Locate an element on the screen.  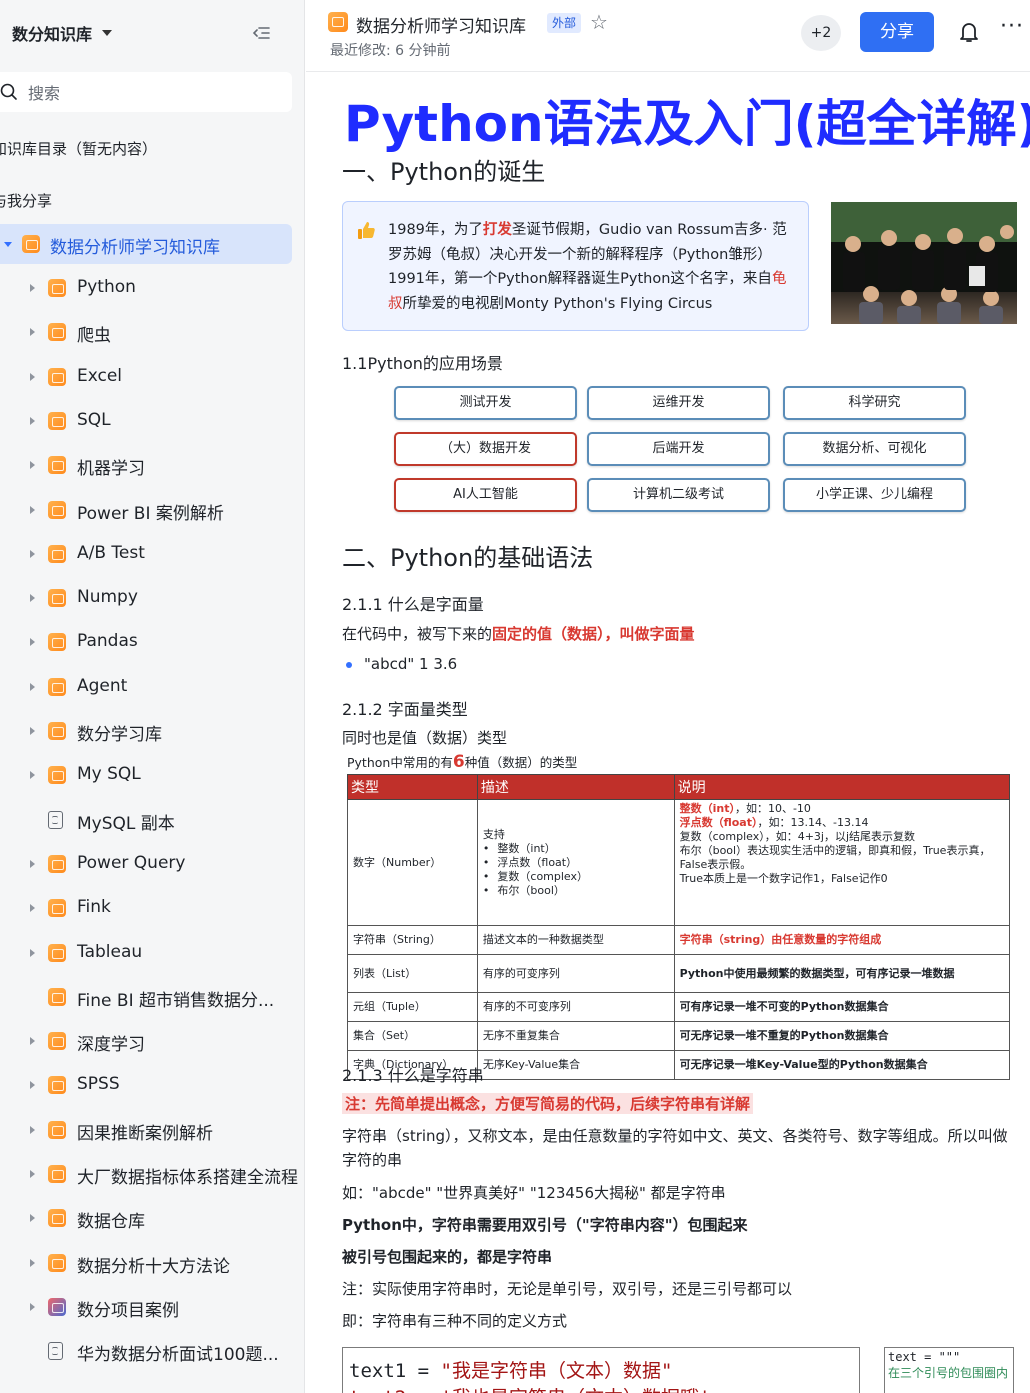
string-note-3: 即：字符串有三种不同的定义方式 is located at coordinates (455, 1321).